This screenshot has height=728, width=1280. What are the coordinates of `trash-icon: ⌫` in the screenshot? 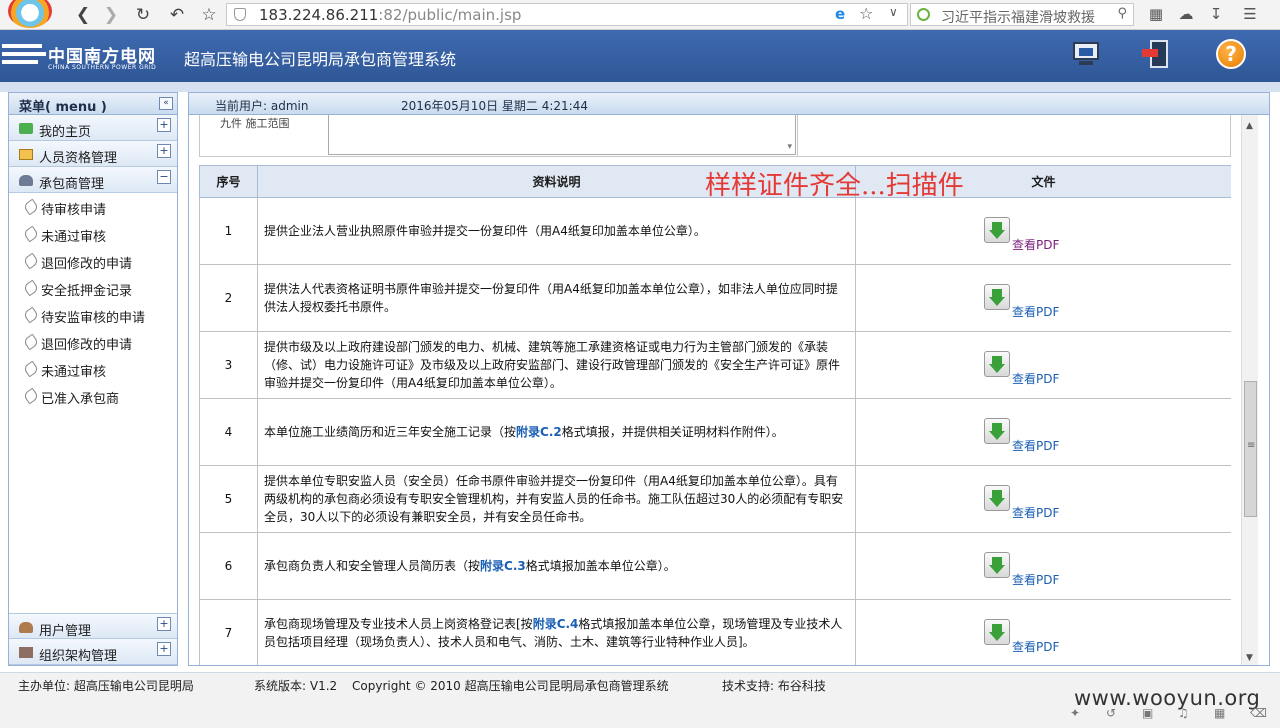 It's located at (1258, 713).